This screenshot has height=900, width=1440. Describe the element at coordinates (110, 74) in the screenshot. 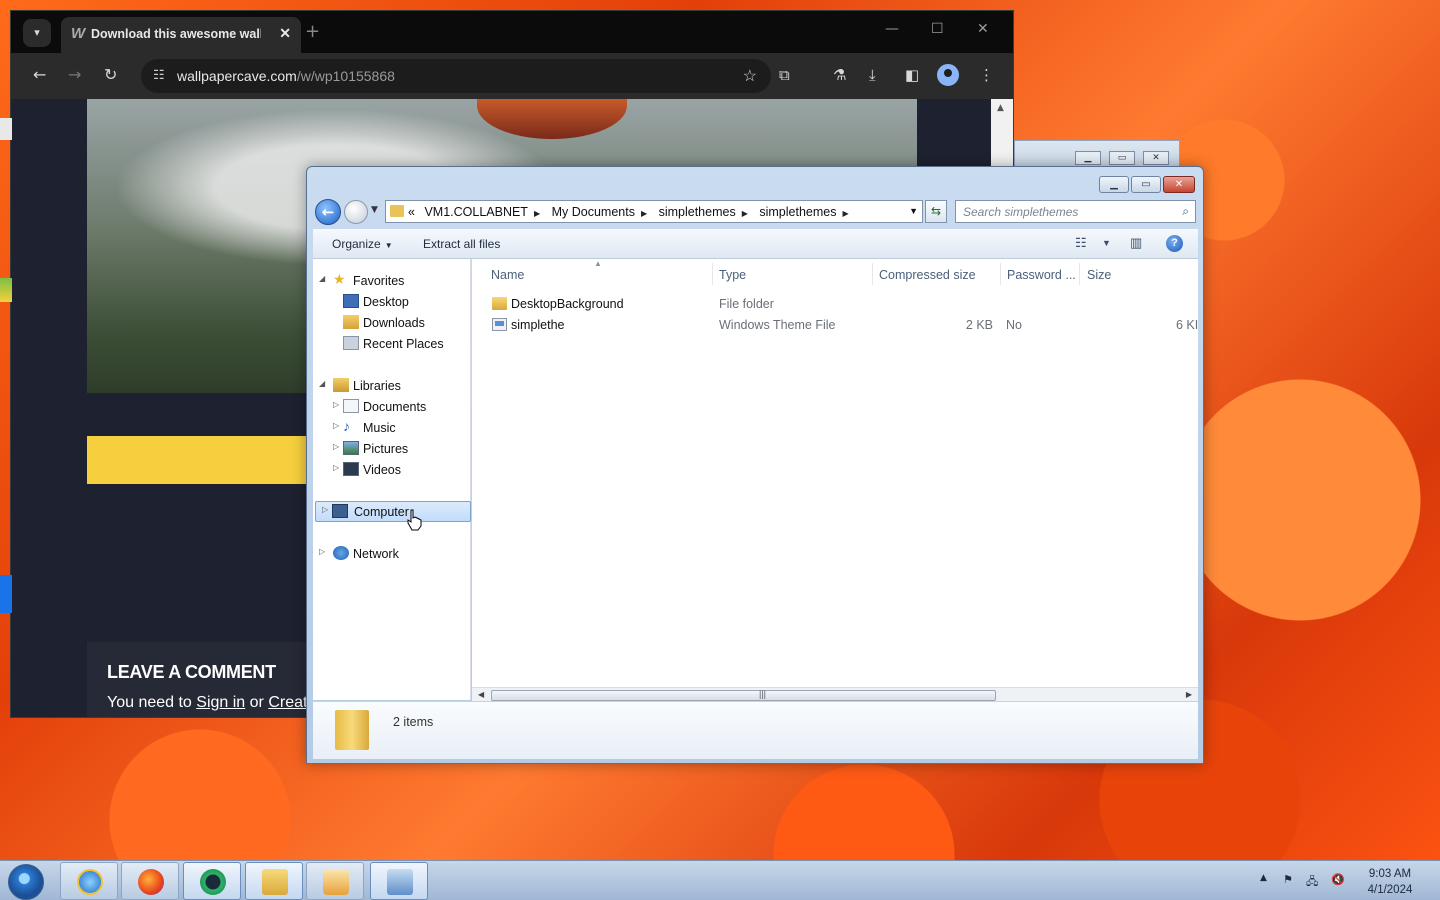

I see `reload-icon: ↻` at that location.